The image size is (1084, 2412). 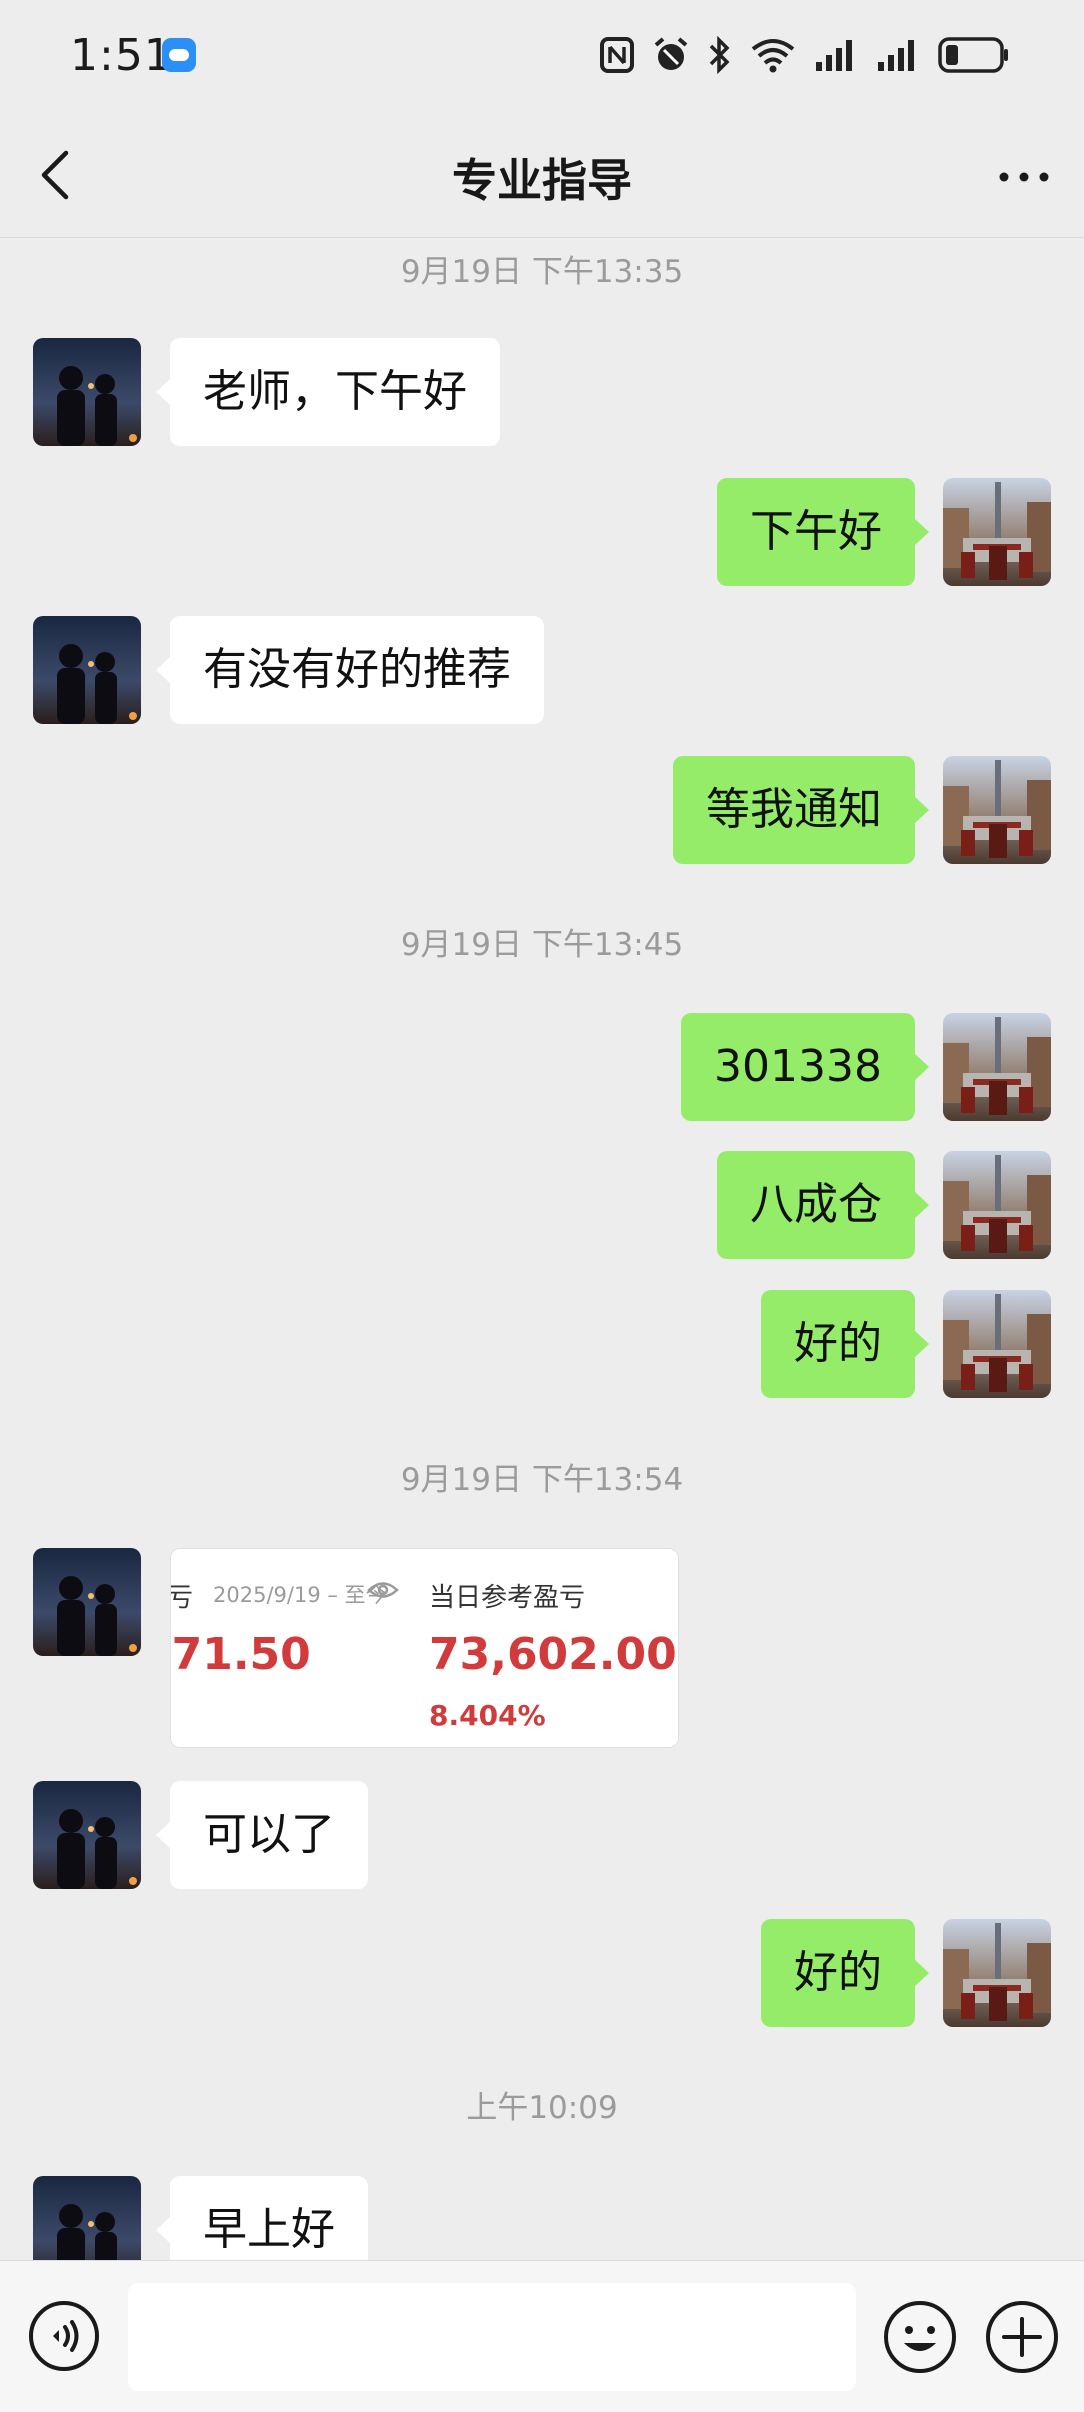 What do you see at coordinates (182, 1595) in the screenshot?
I see `card-label-left: 盈亏` at bounding box center [182, 1595].